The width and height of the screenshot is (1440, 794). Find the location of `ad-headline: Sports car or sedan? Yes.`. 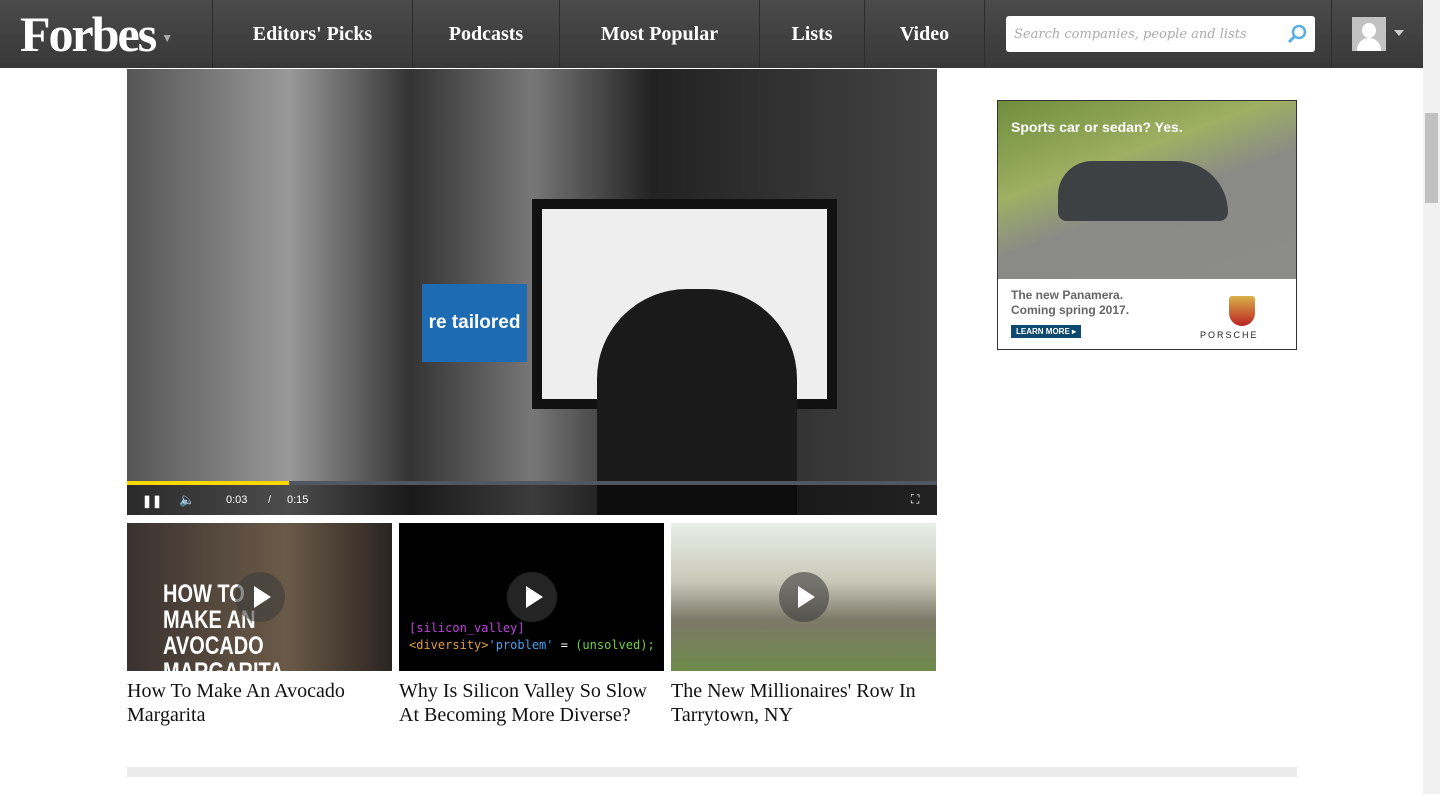

ad-headline: Sports car or sedan? Yes. is located at coordinates (1097, 127).